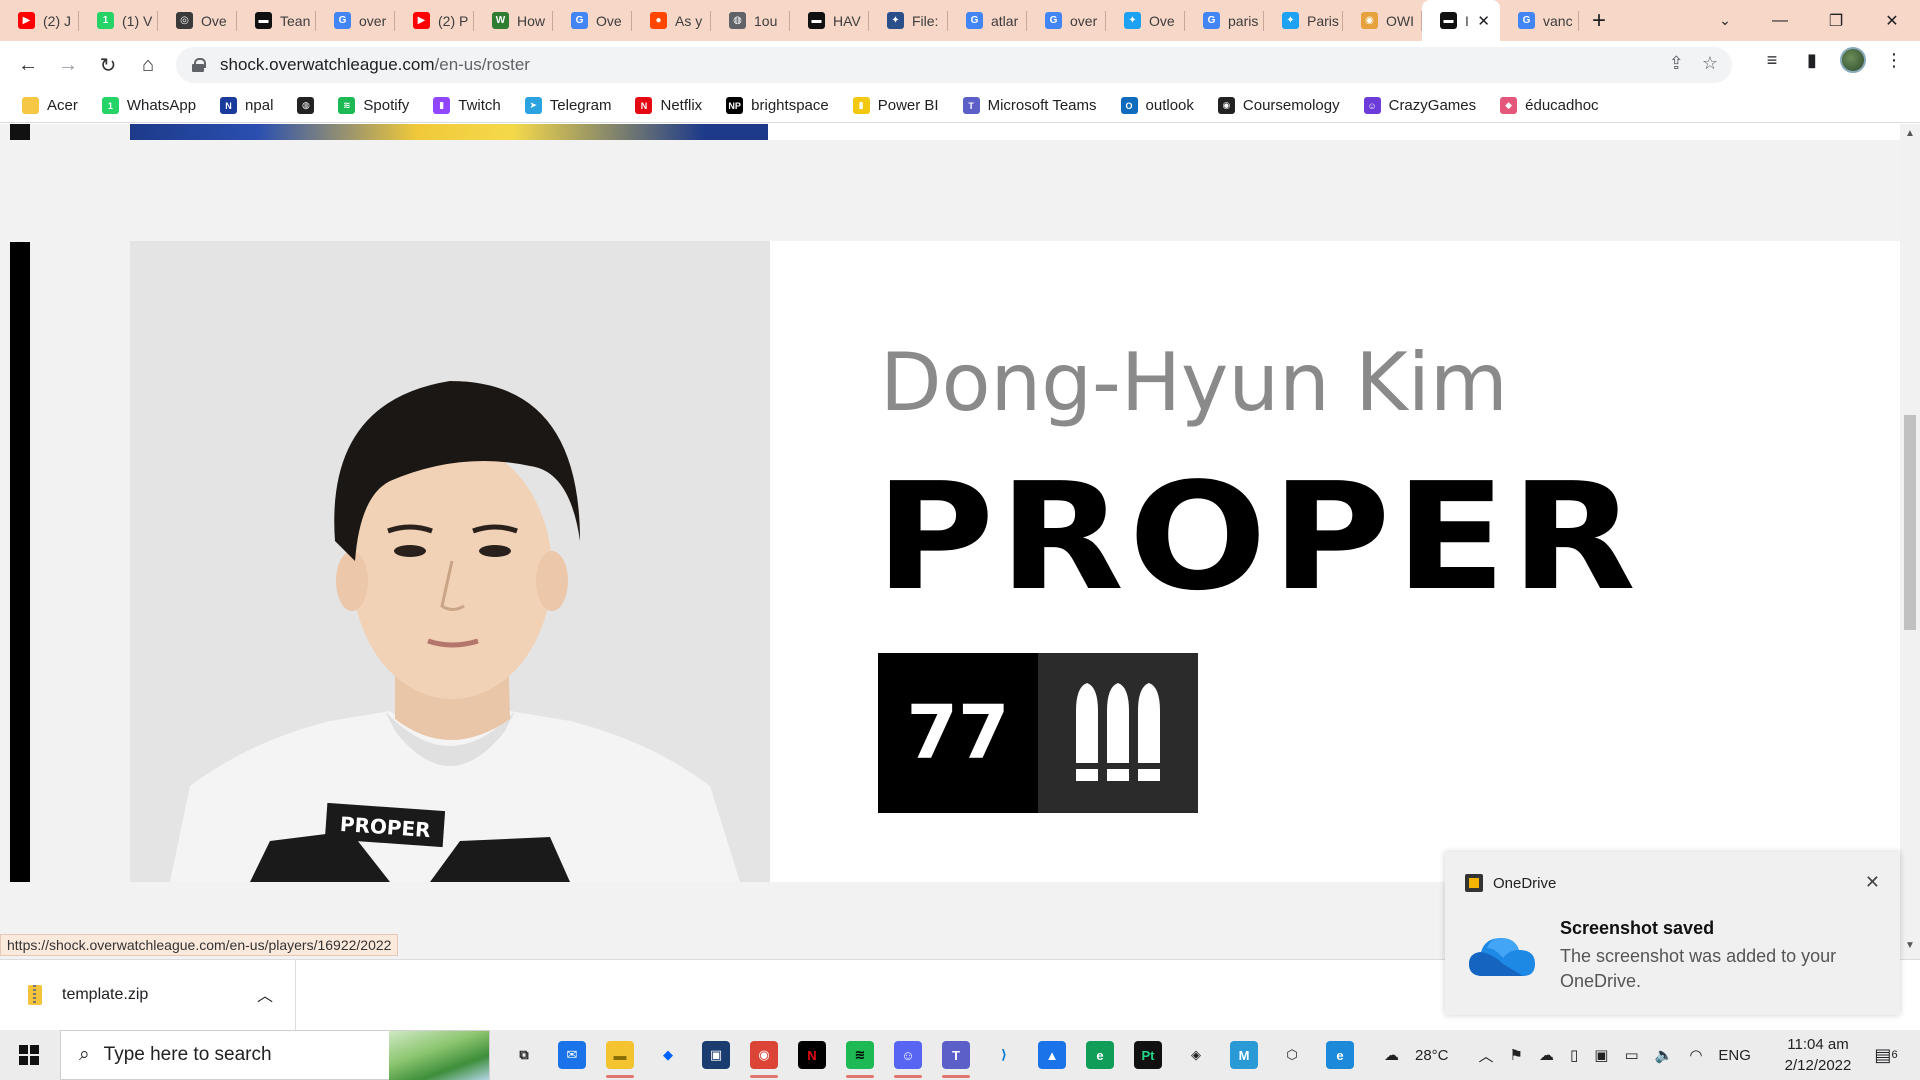 This screenshot has height=1080, width=1920. I want to click on tab: Gatlar, so click(987, 20).